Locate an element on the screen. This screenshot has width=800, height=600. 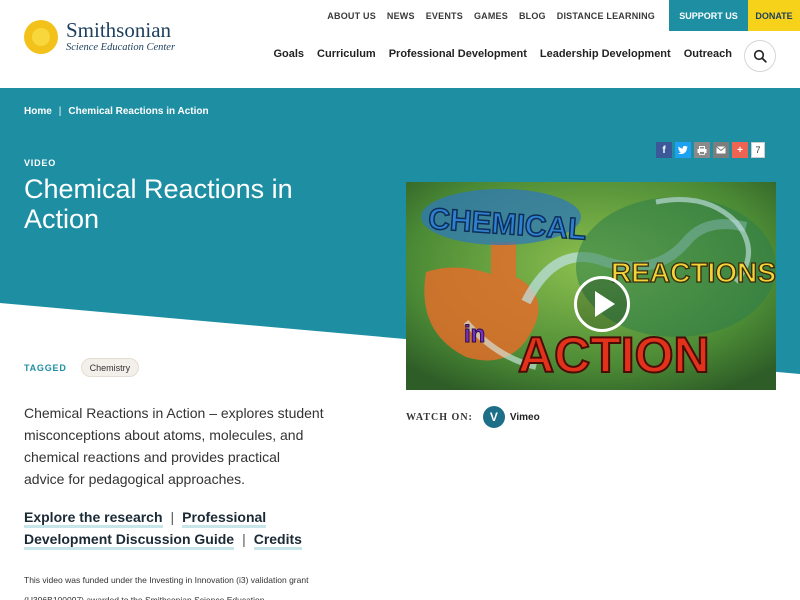
vimeo-link: Vimeo is located at coordinates (525, 417).